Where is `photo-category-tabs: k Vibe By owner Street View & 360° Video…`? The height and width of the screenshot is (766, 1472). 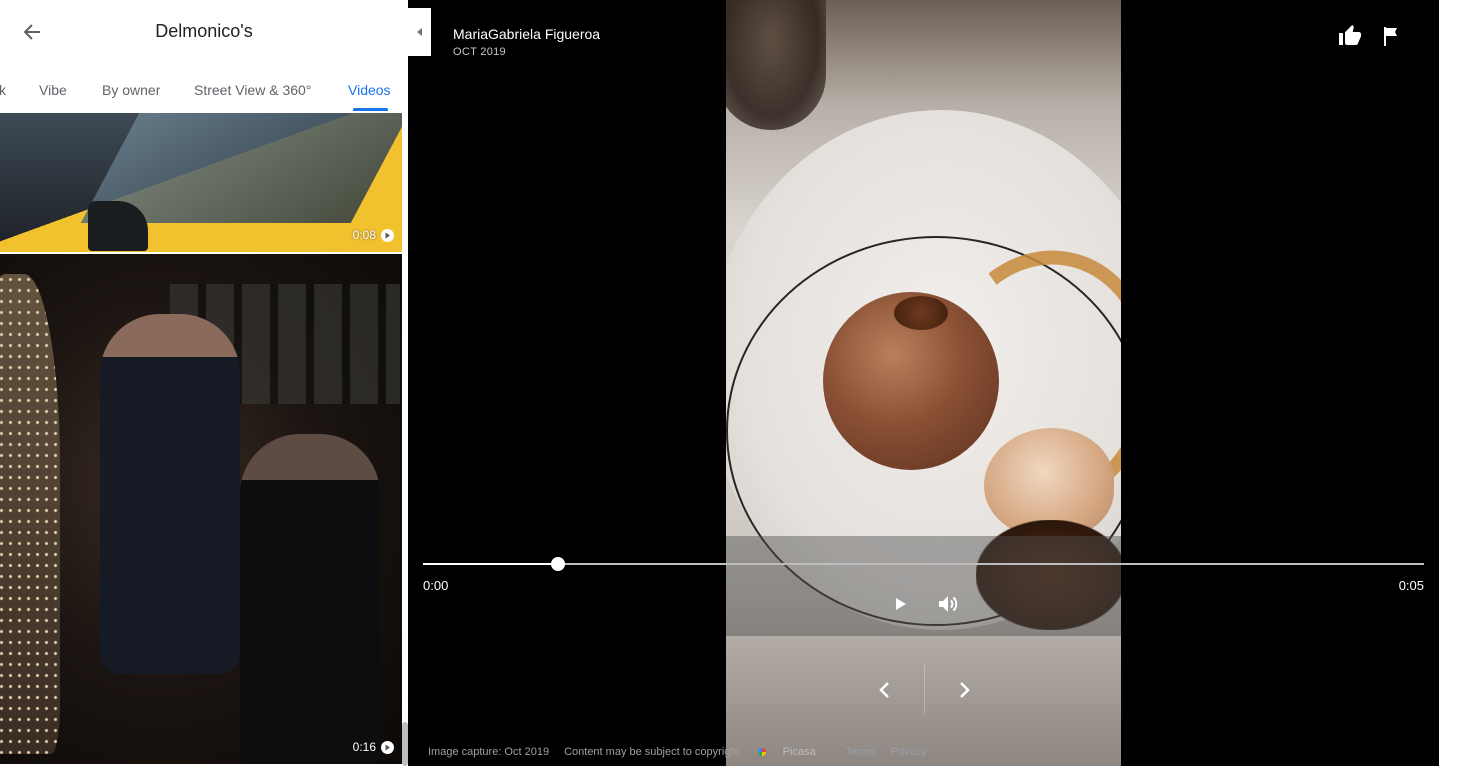
photo-category-tabs: k Vibe By owner Street View & 360° Video… is located at coordinates (204, 89).